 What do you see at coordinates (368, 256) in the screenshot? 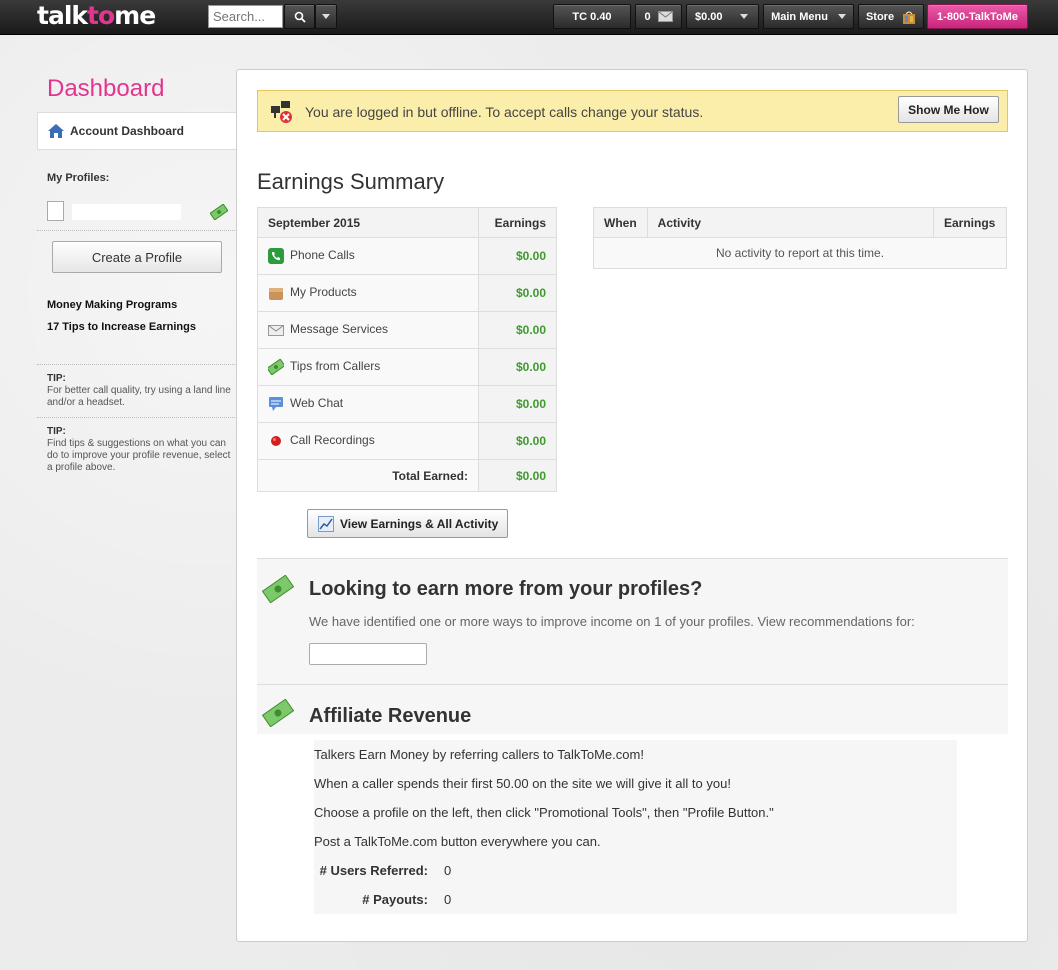
I see `earnings-category: Phone Calls` at bounding box center [368, 256].